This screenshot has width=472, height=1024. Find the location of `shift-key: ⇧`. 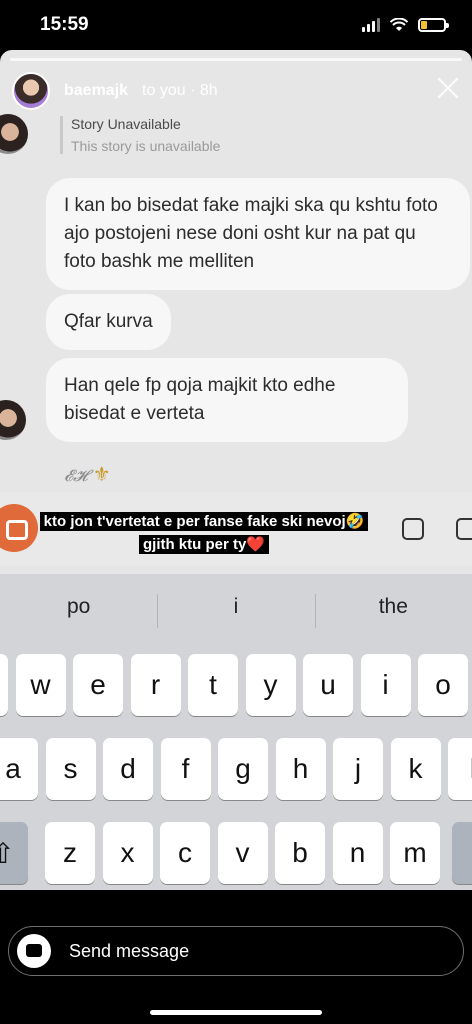

shift-key: ⇧ is located at coordinates (14, 853).